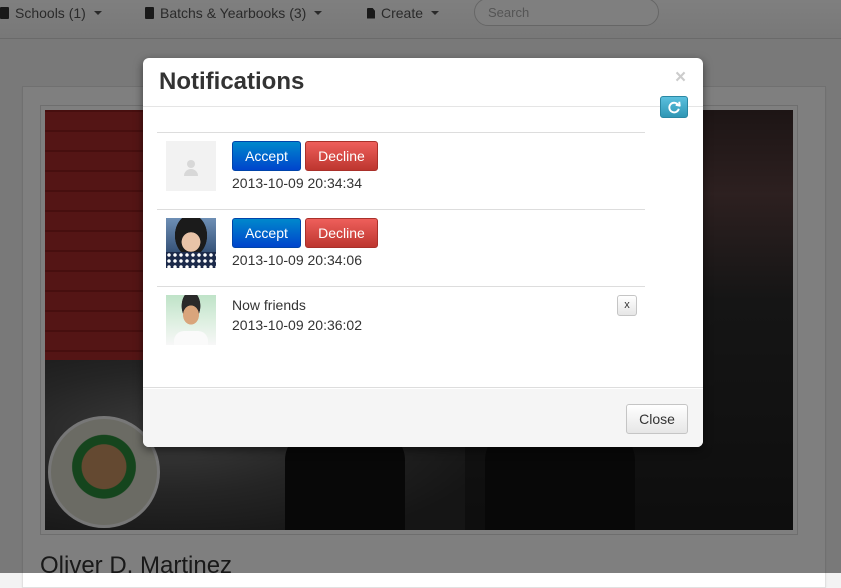 This screenshot has height=588, width=841. Describe the element at coordinates (297, 325) in the screenshot. I see `notification-time: 2013-10-09 20:36:02` at that location.